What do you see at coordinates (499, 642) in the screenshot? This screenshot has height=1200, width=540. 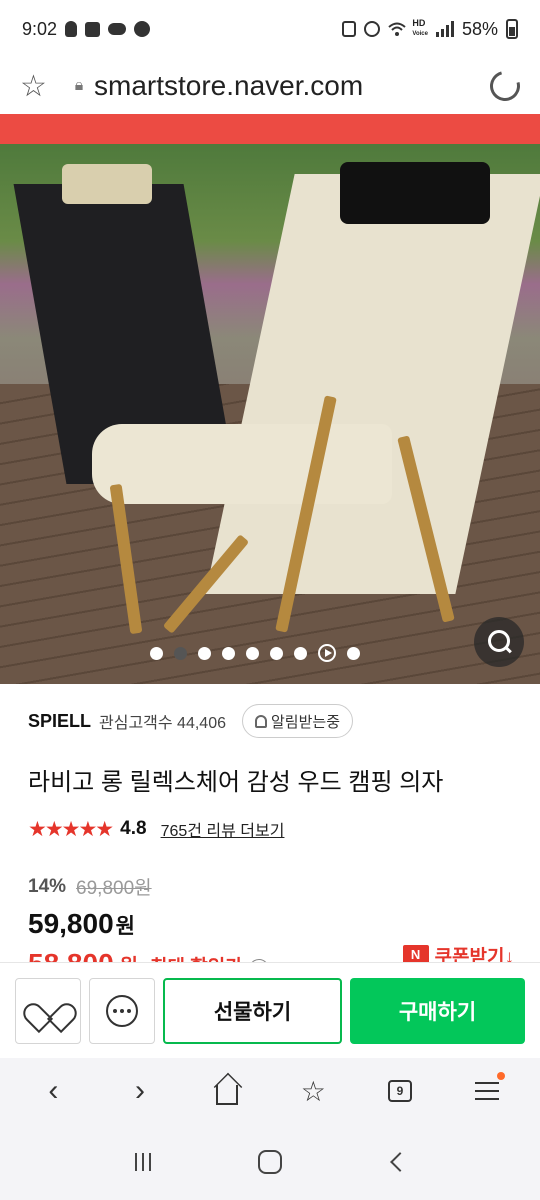 I see `zoom-search-icon` at bounding box center [499, 642].